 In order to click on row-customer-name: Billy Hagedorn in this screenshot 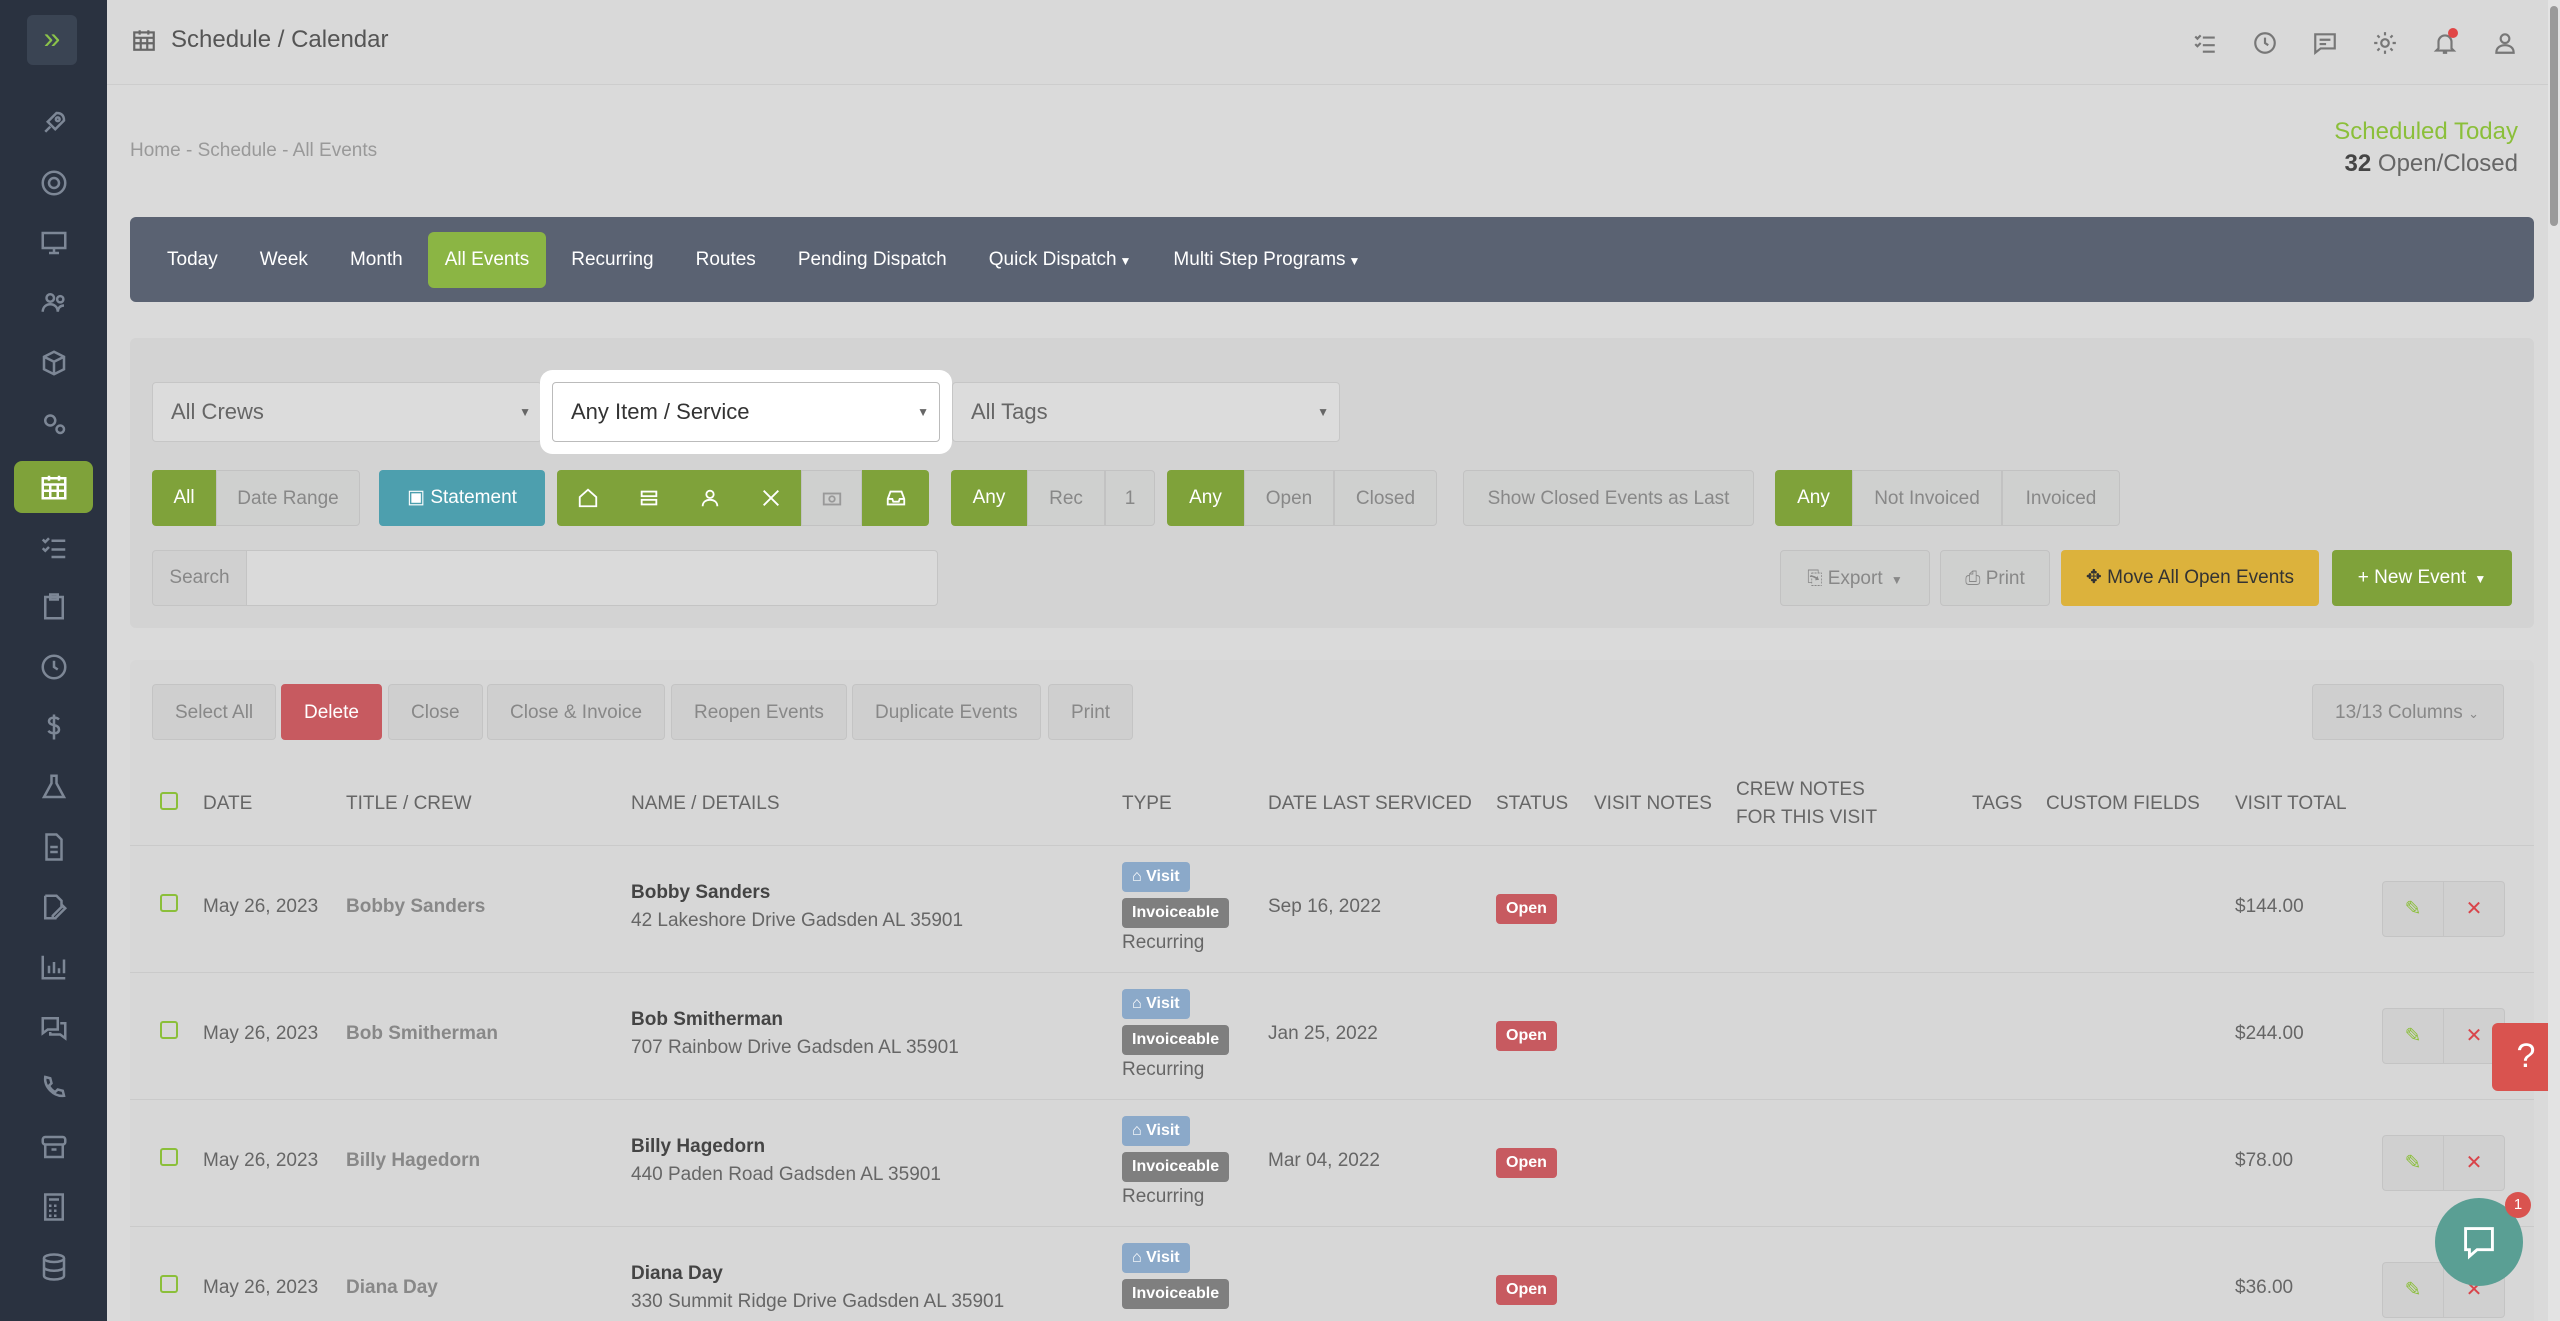, I will do `click(698, 1147)`.